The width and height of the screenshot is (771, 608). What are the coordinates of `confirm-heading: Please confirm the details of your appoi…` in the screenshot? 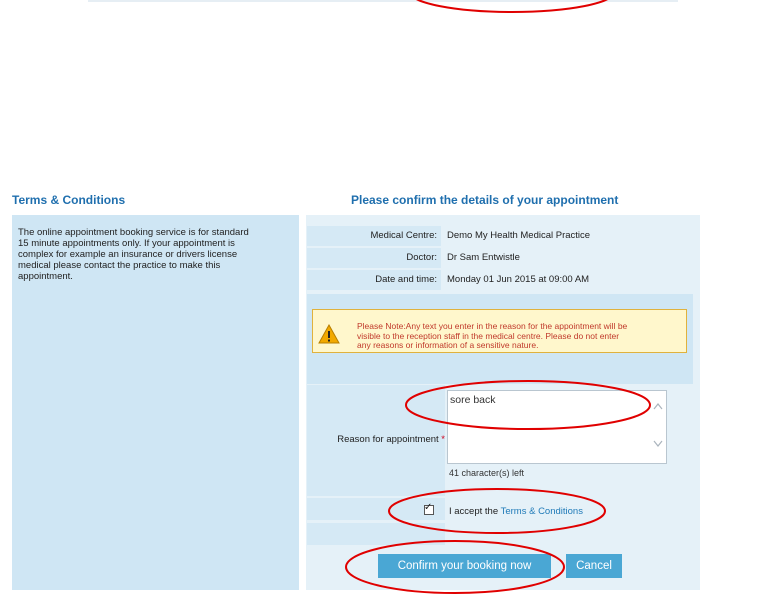 It's located at (485, 200).